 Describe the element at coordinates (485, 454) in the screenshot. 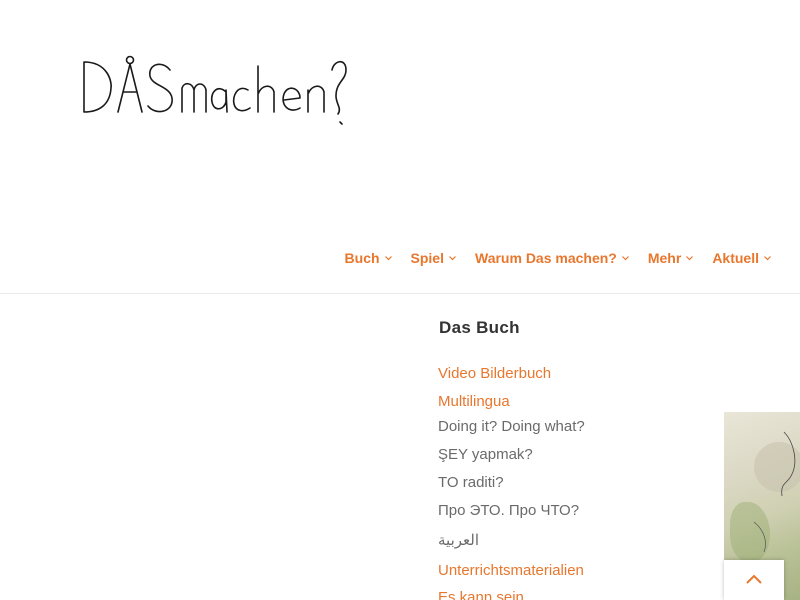

I see `link-sey-yapmak: ŞEY yapmak?` at that location.